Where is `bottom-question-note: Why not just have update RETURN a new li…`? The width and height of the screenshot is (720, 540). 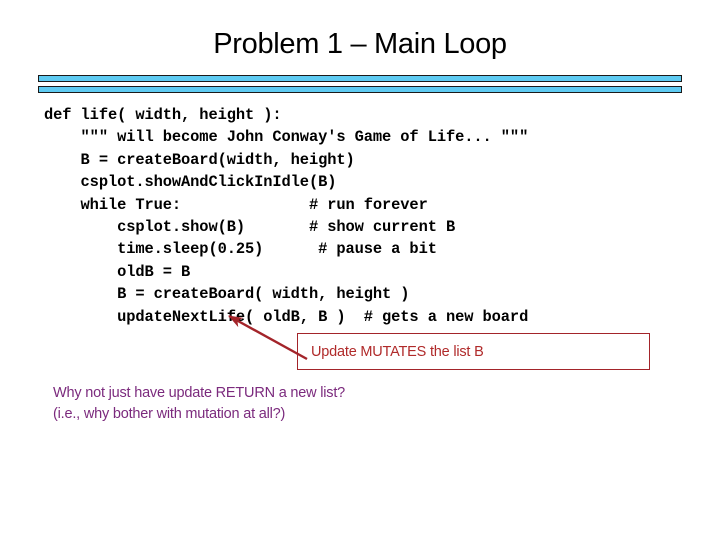
bottom-question-note: Why not just have update RETURN a new li… is located at coordinates (199, 403).